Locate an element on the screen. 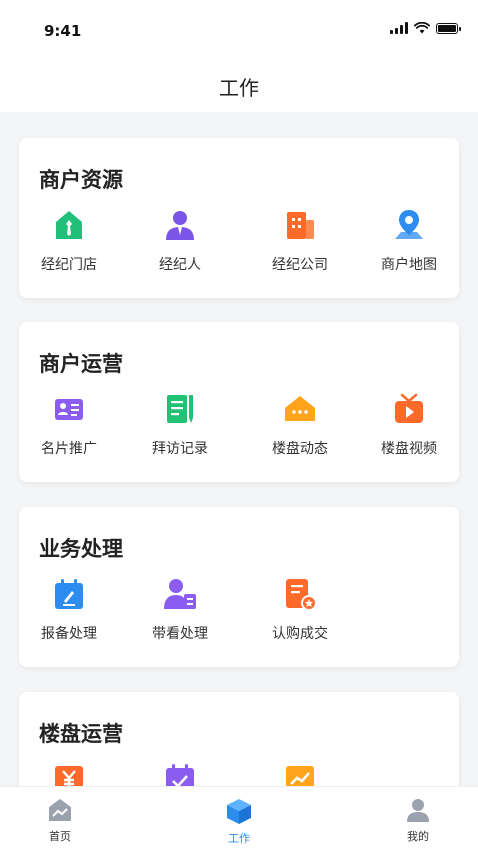 This screenshot has height=850, width=478. tab-home: 首页 is located at coordinates (60, 818).